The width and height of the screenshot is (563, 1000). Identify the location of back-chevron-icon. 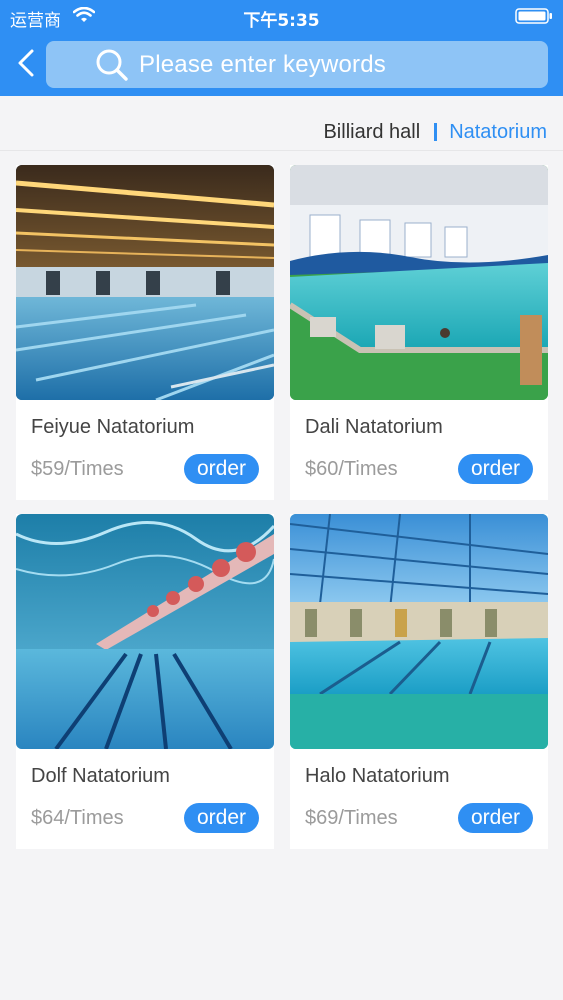
(27, 63).